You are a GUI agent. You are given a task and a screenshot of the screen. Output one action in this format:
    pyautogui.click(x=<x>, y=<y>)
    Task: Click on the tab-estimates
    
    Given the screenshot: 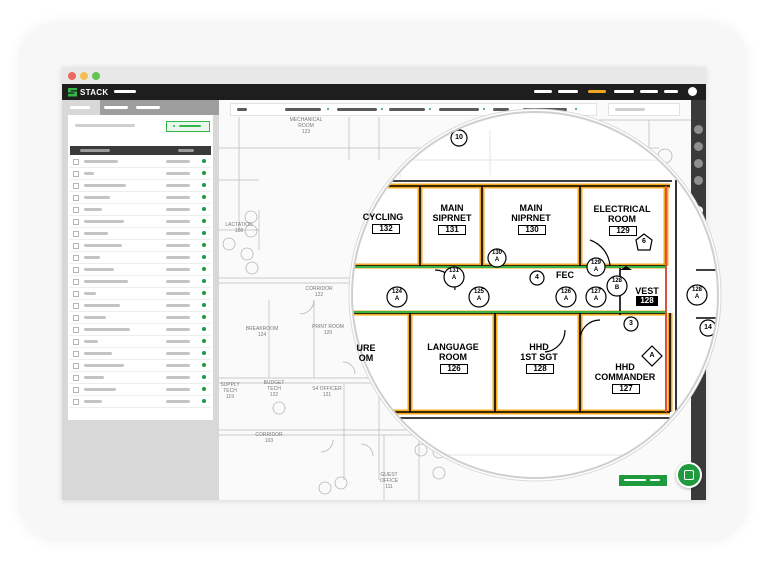 What is the action you would take?
    pyautogui.click(x=149, y=107)
    